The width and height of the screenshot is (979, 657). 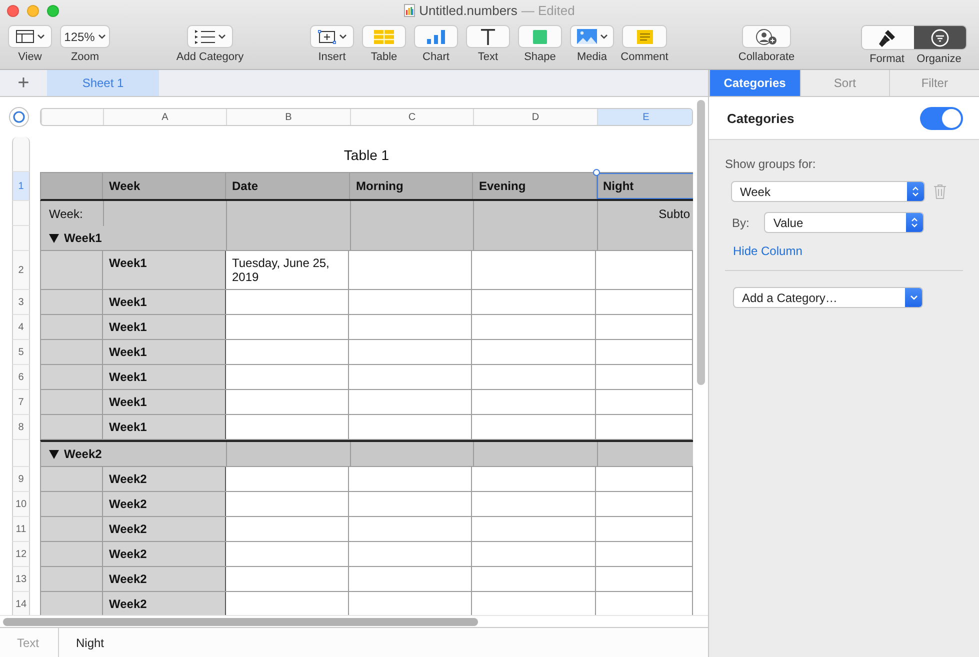 I want to click on close-button, so click(x=13, y=11).